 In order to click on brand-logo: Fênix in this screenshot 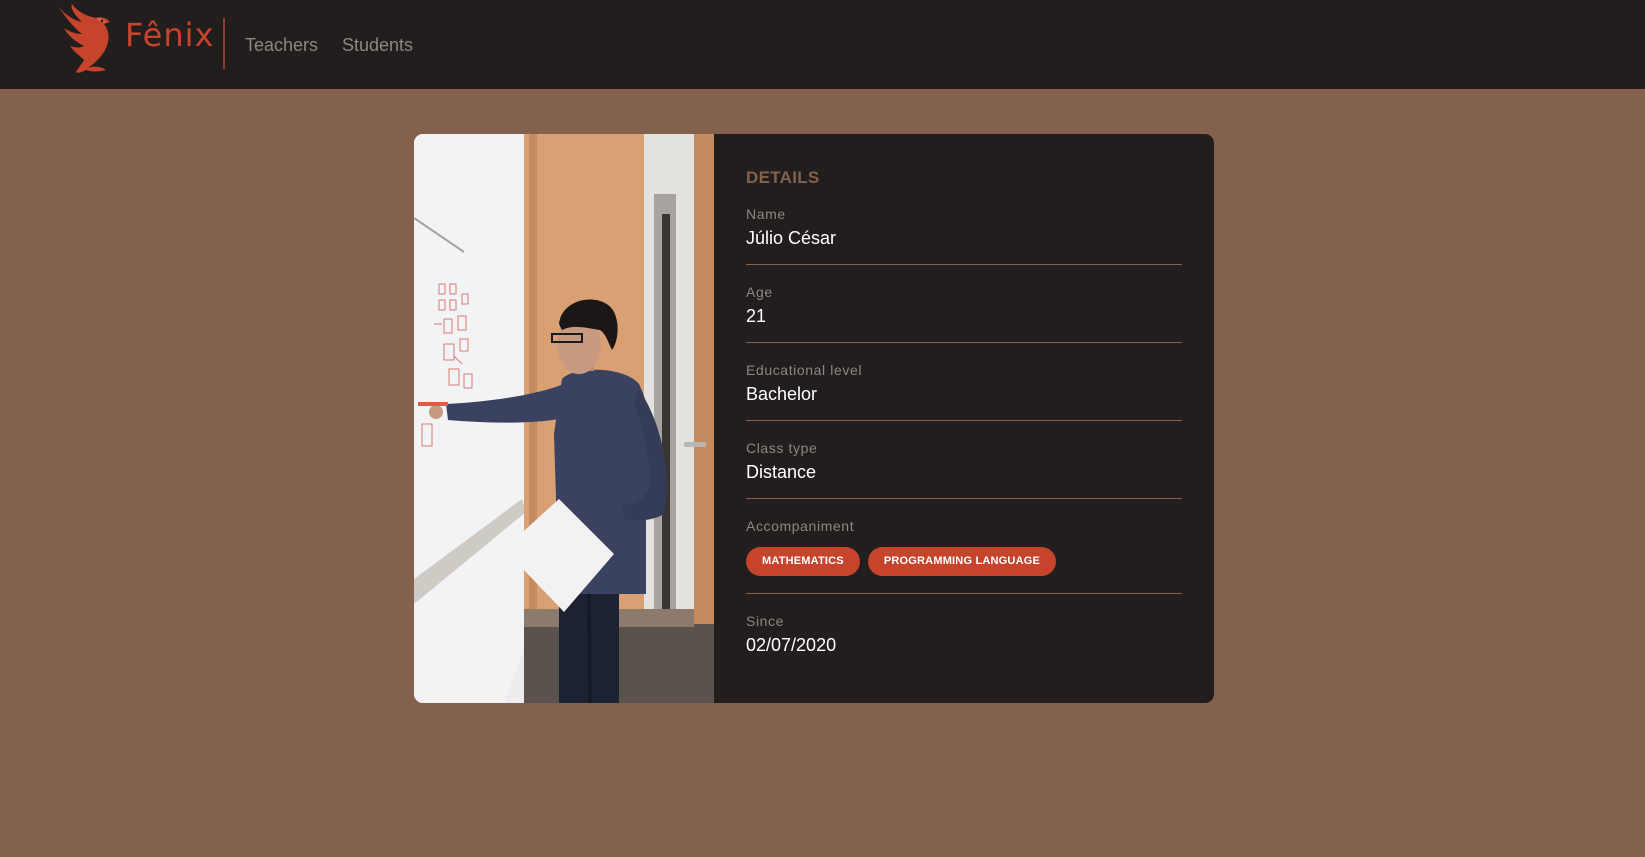, I will do `click(133, 38)`.